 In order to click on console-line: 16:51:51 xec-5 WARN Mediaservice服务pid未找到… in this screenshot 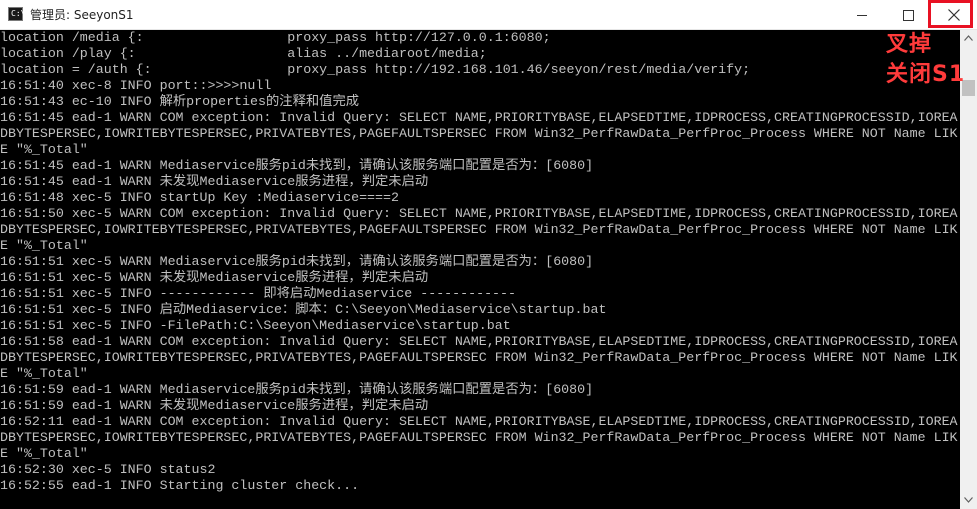, I will do `click(297, 261)`.